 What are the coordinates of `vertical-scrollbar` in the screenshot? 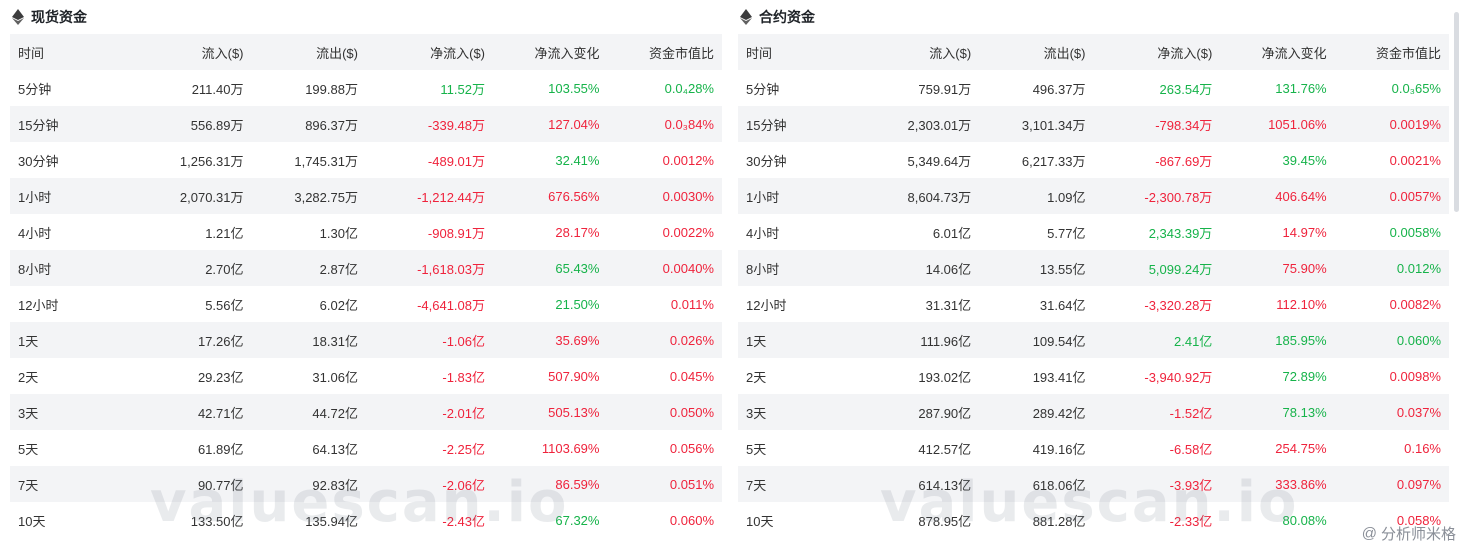 It's located at (1456, 112).